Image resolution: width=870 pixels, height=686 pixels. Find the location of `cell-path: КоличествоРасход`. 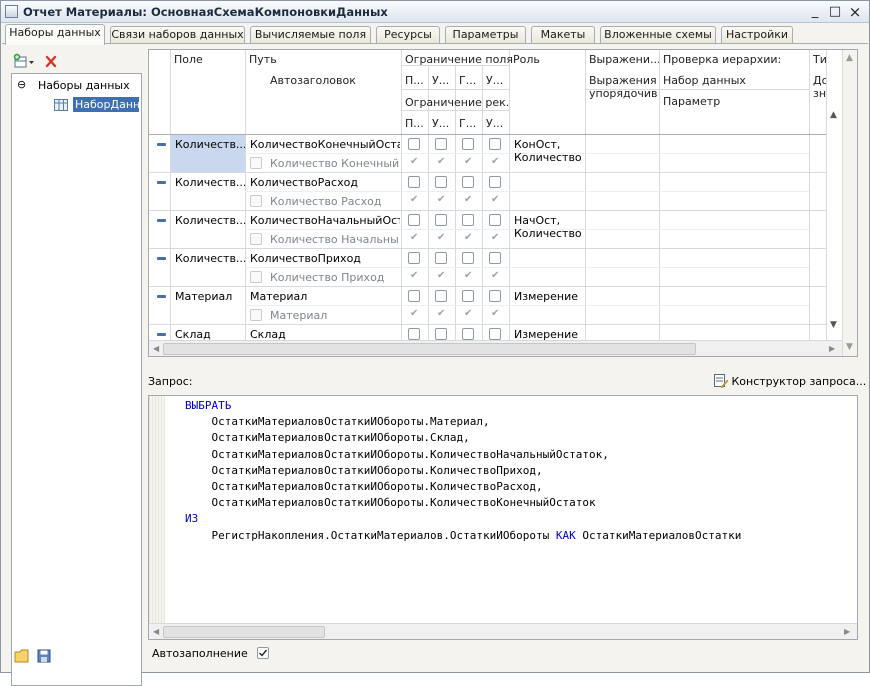

cell-path: КоличествоРасход is located at coordinates (325, 182).